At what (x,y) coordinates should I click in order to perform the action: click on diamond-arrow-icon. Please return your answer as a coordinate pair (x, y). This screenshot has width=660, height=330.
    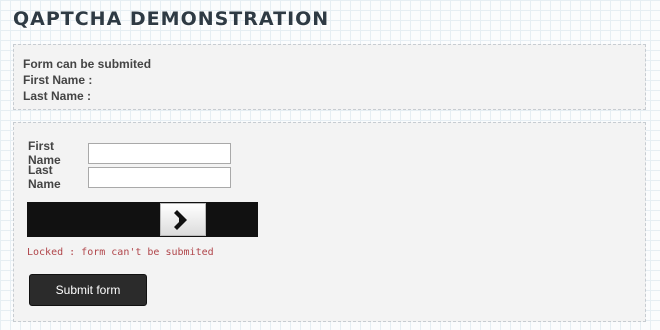
    Looking at the image, I should click on (180, 219).